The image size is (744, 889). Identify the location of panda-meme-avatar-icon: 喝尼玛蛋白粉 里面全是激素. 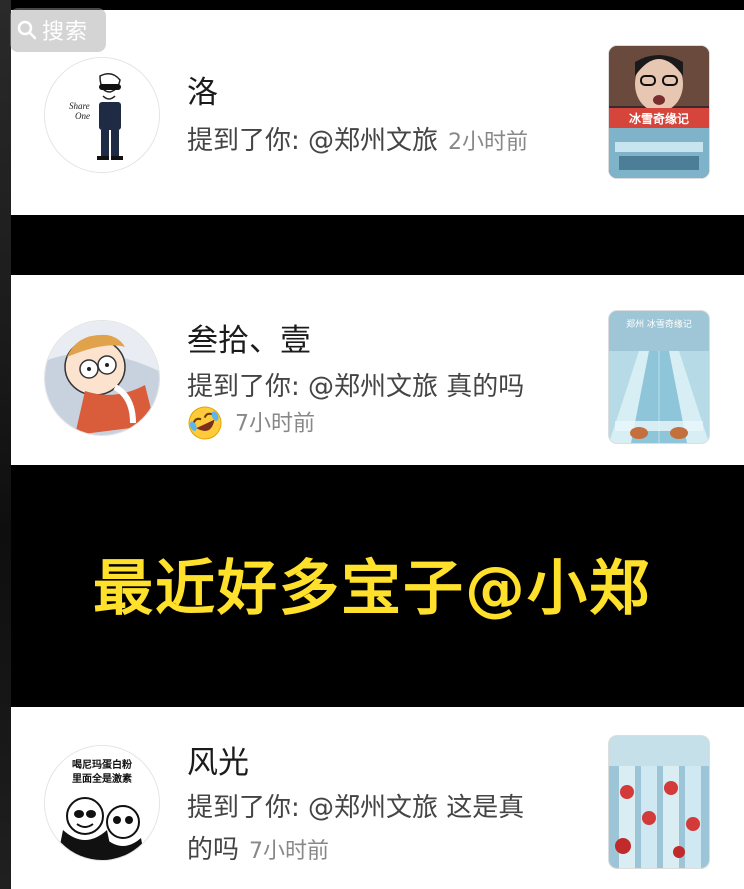
(102, 803).